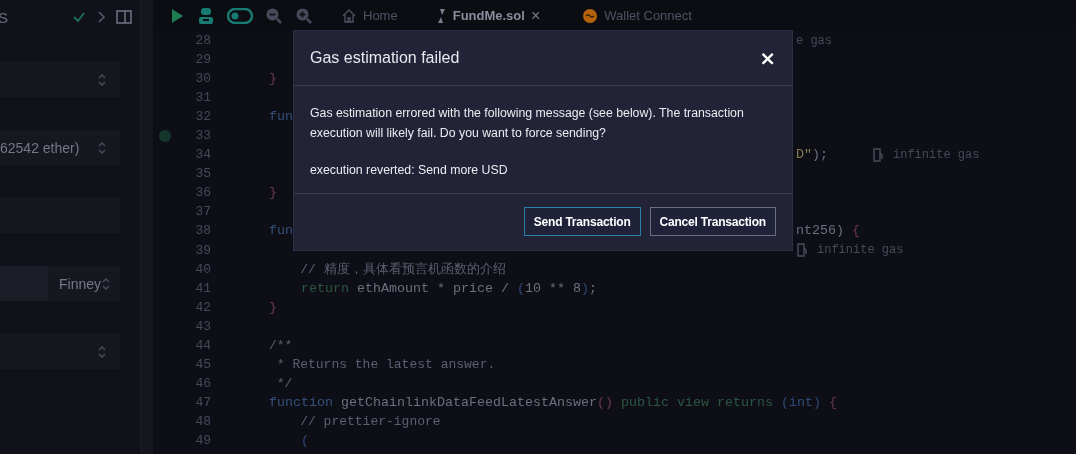 Image resolution: width=1076 pixels, height=454 pixels. What do you see at coordinates (202, 212) in the screenshot?
I see `line-number: 37` at bounding box center [202, 212].